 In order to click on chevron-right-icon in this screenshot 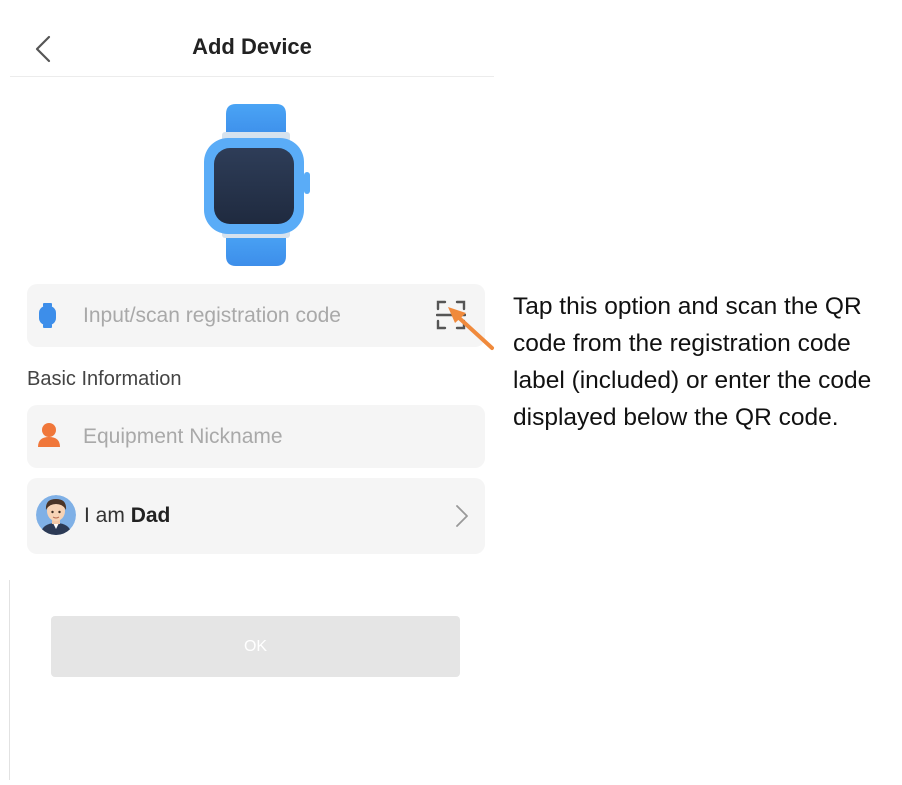, I will do `click(462, 516)`.